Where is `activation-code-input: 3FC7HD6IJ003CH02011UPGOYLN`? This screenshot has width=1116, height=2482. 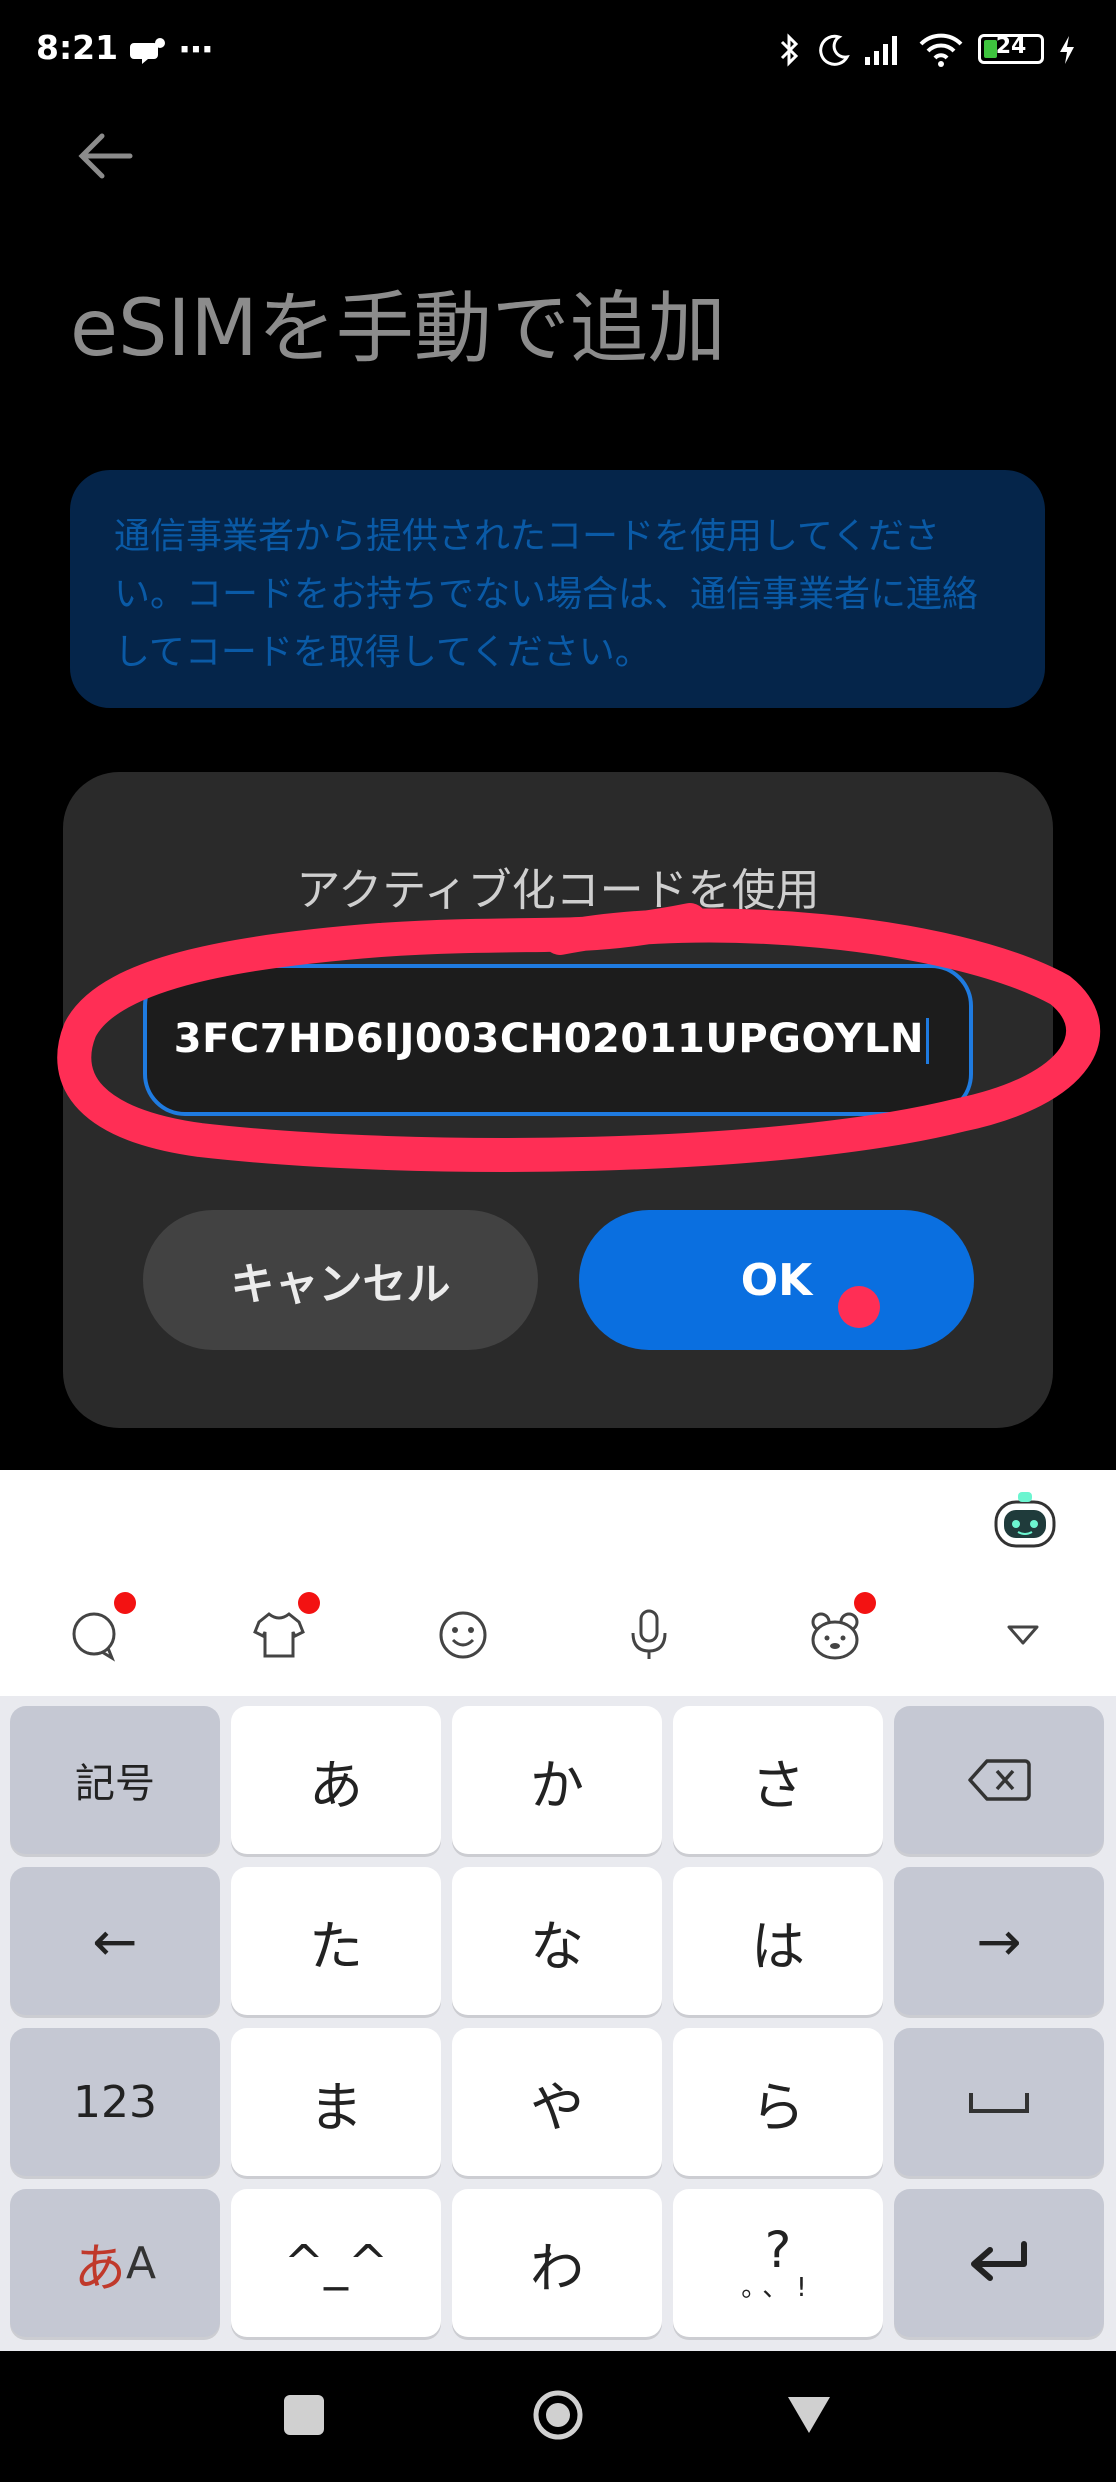 activation-code-input: 3FC7HD6IJ003CH02011UPGOYLN is located at coordinates (558, 1040).